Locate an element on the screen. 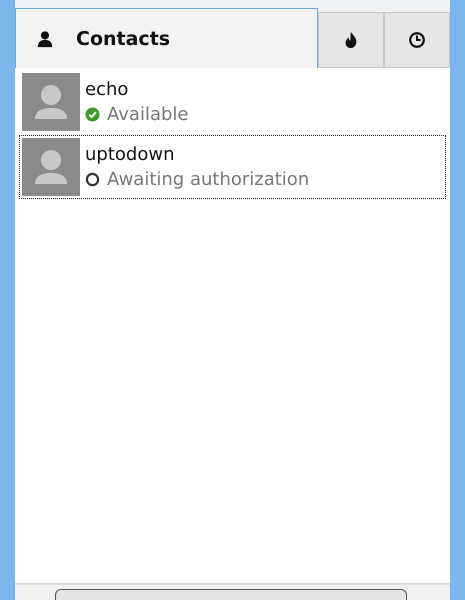 The height and width of the screenshot is (600, 465). check-icon is located at coordinates (92, 114).